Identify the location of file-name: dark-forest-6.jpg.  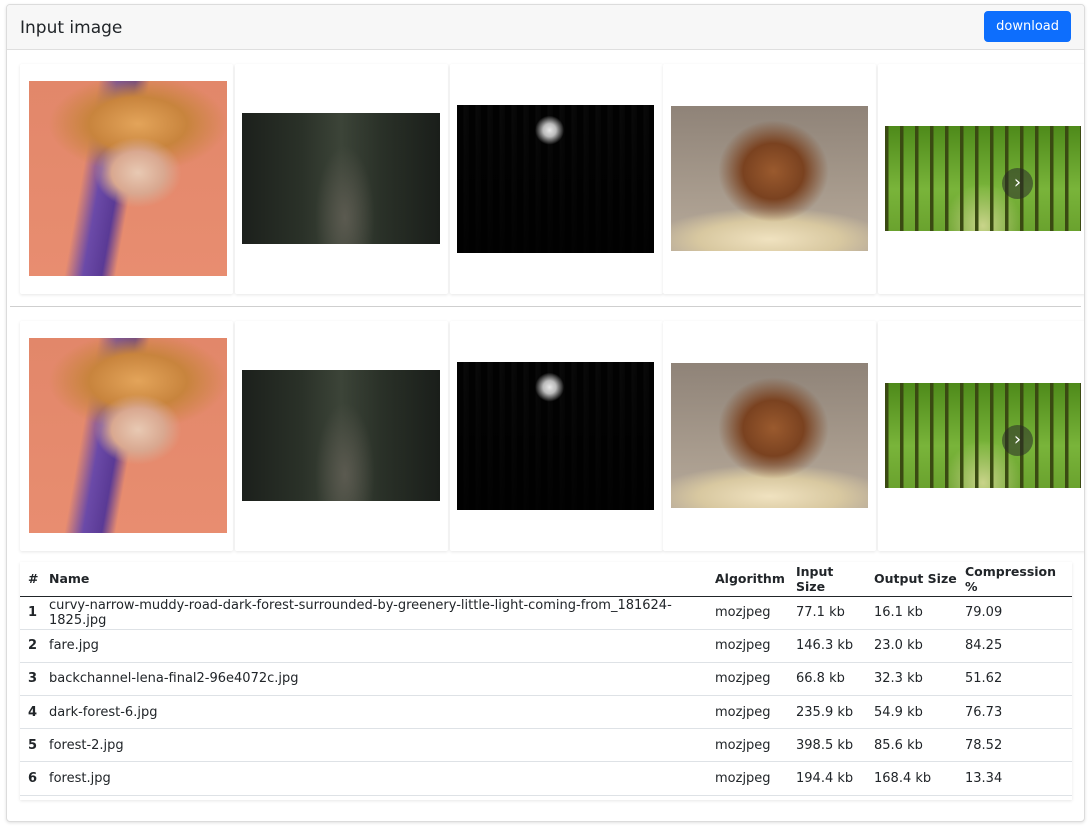
(374, 712).